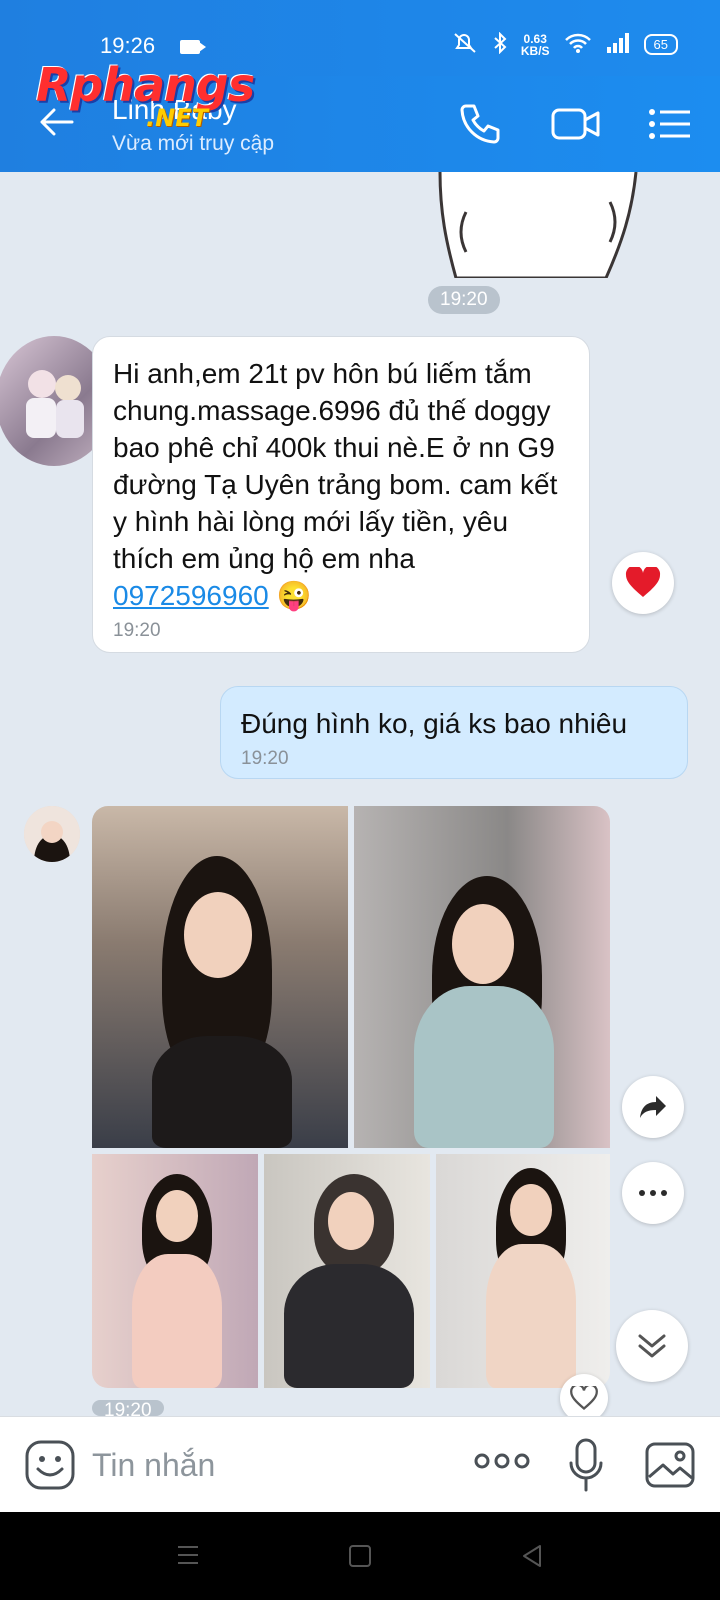  What do you see at coordinates (153, 1465) in the screenshot?
I see `message-input: Tin nhắn` at bounding box center [153, 1465].